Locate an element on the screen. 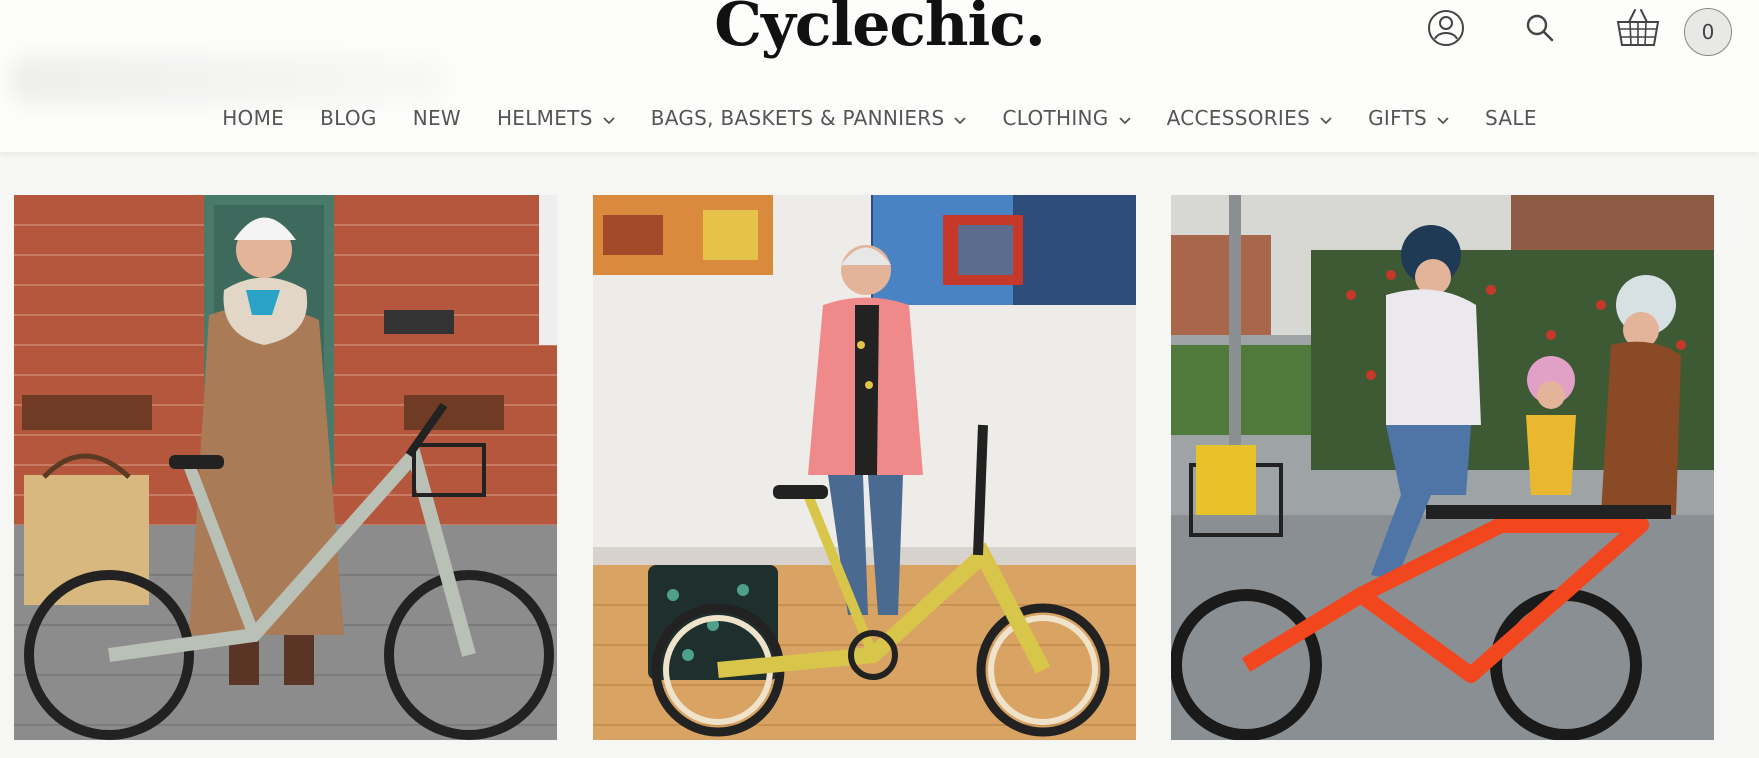  account-icon is located at coordinates (1446, 28).